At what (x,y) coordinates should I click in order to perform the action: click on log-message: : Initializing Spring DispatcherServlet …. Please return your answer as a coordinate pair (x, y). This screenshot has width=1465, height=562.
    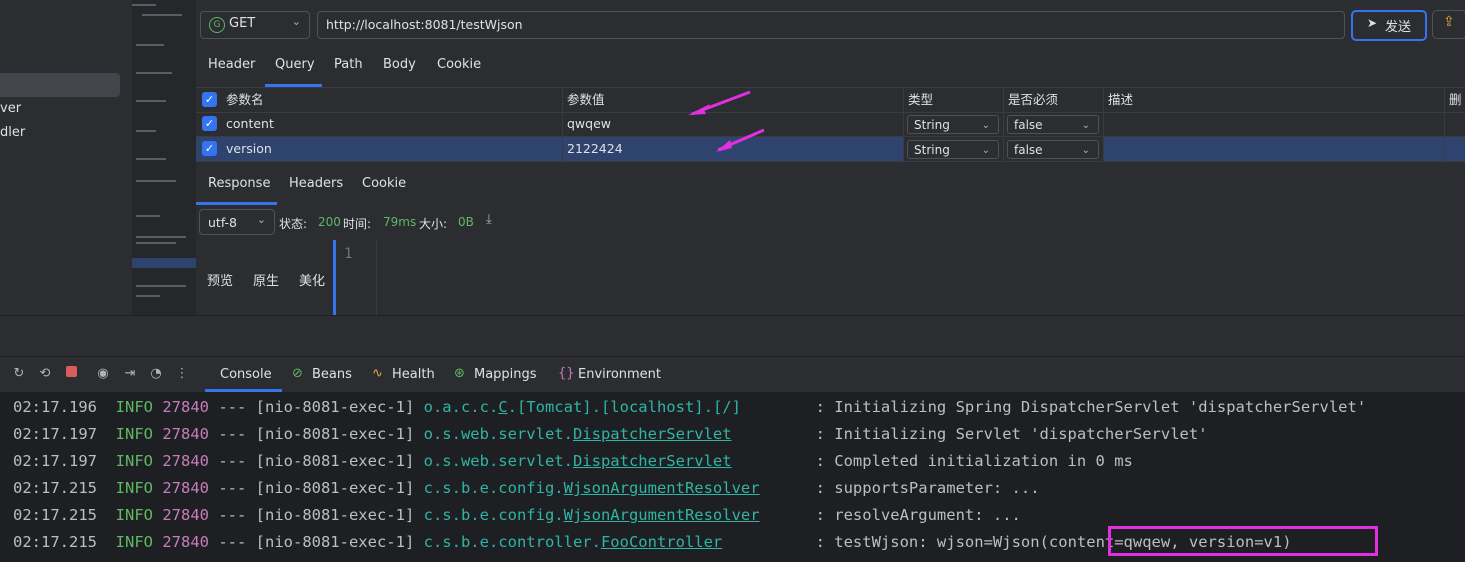
    Looking at the image, I should click on (1091, 407).